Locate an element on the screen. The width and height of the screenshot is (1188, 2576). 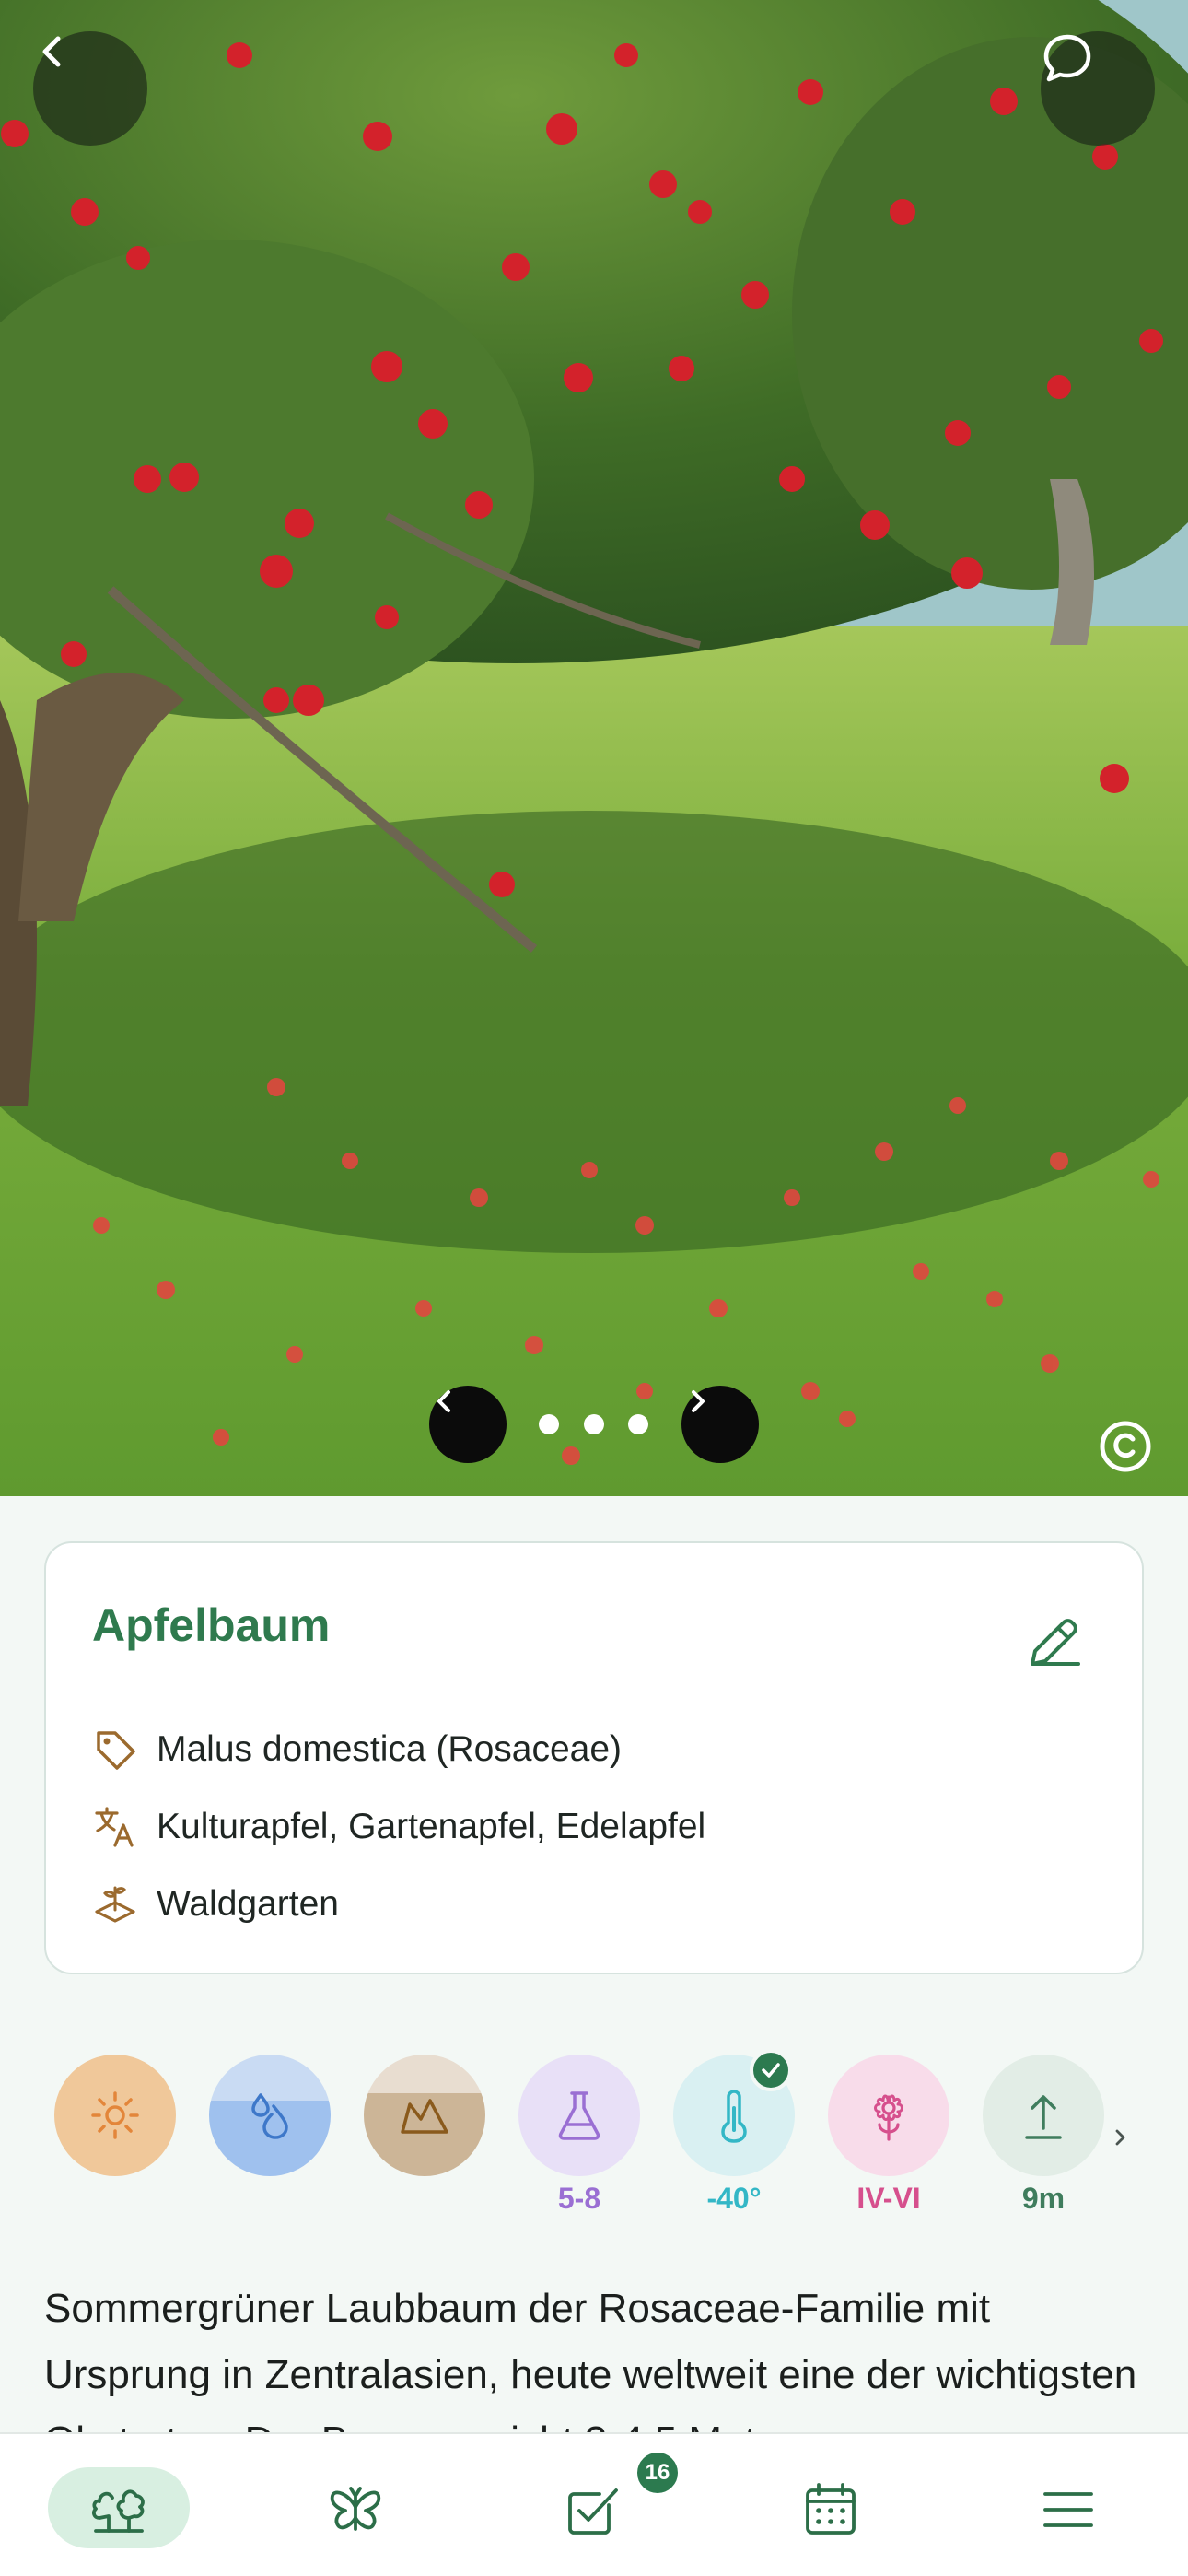
garden-type-row: Waldgarten is located at coordinates (214, 1905).